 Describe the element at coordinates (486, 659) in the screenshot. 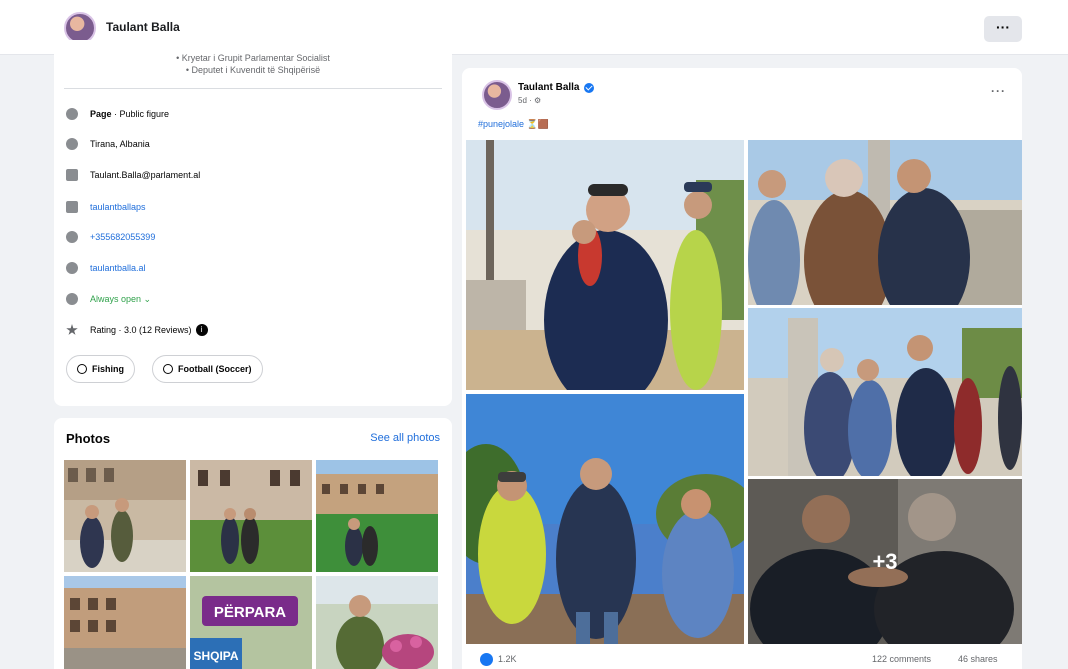

I see `like-reaction-icon` at that location.